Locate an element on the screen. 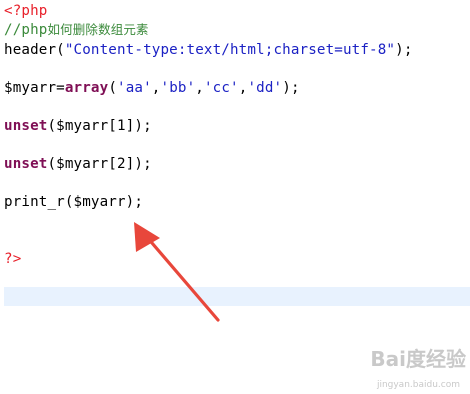  watermark-title: Bai度经验 is located at coordinates (418, 359).